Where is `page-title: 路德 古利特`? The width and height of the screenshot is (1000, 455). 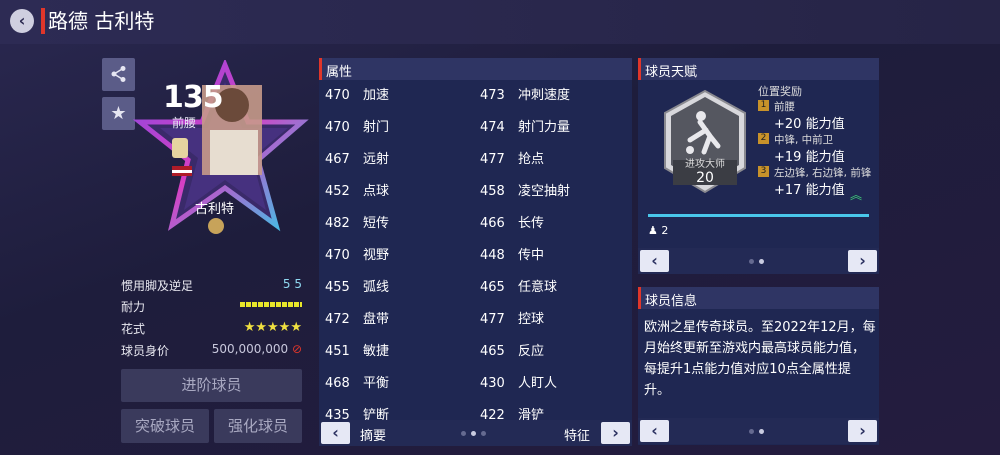
page-title: 路德 古利特 is located at coordinates (101, 21).